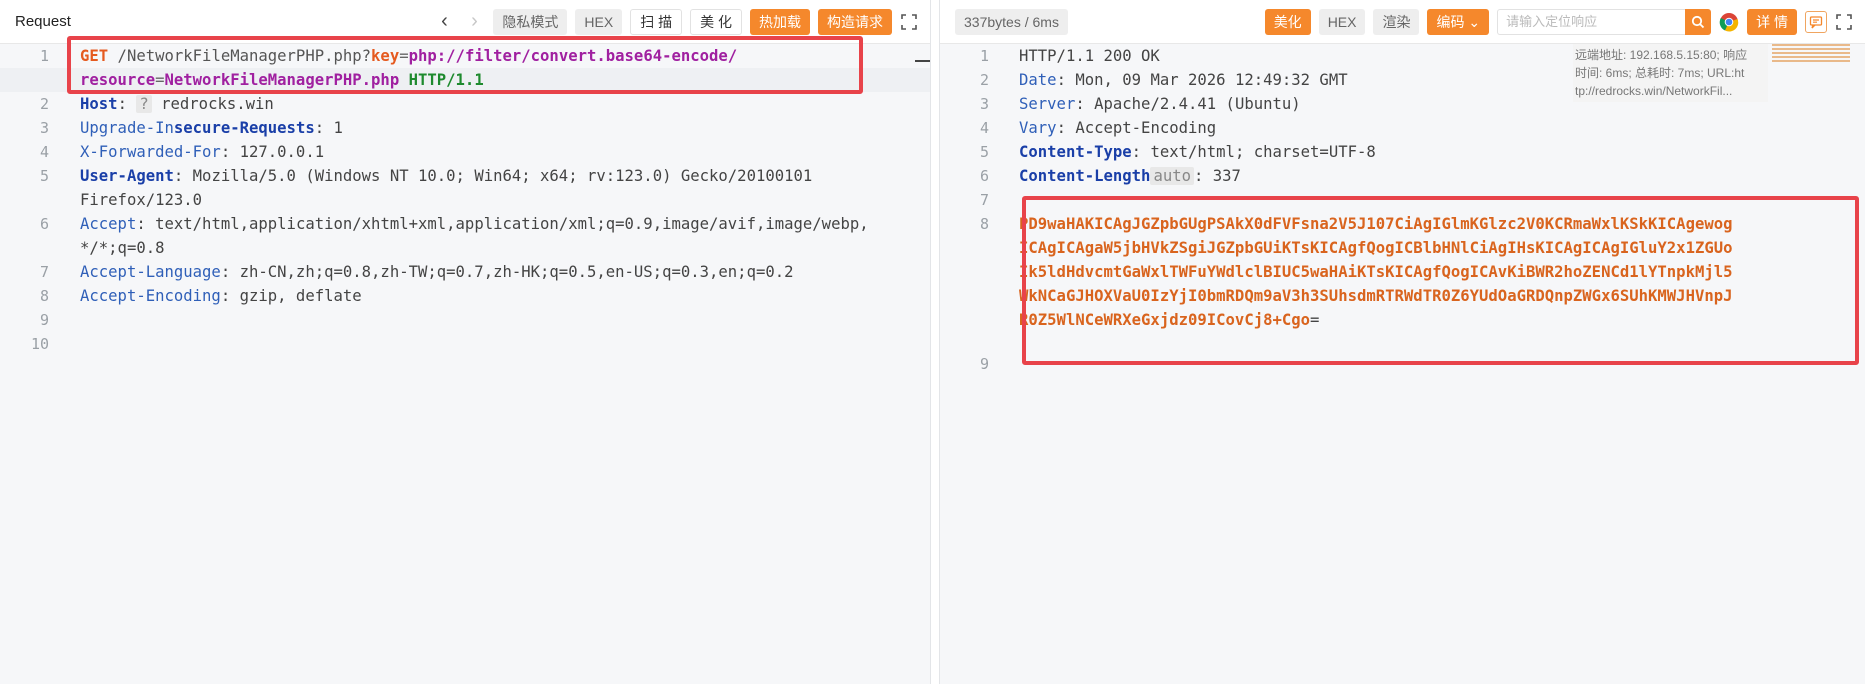  Describe the element at coordinates (1011, 21) in the screenshot. I see `response-size-badge: 337bytes / 6ms` at that location.